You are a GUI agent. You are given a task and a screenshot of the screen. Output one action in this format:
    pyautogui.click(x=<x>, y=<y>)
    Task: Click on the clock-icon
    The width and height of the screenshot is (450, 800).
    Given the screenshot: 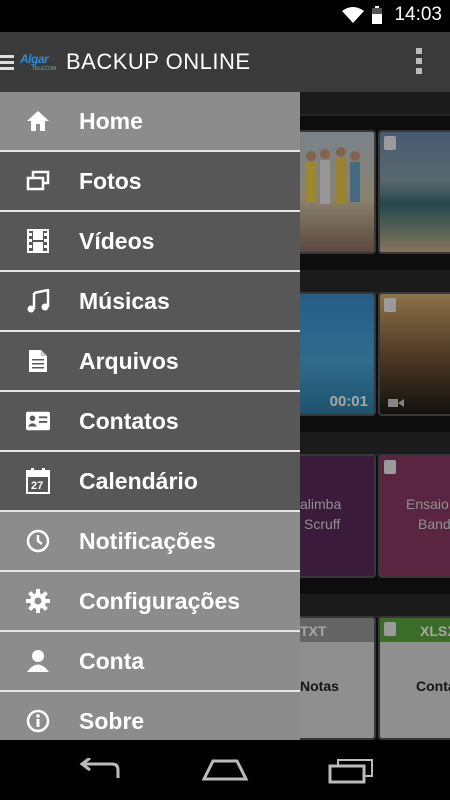 What is the action you would take?
    pyautogui.click(x=38, y=541)
    